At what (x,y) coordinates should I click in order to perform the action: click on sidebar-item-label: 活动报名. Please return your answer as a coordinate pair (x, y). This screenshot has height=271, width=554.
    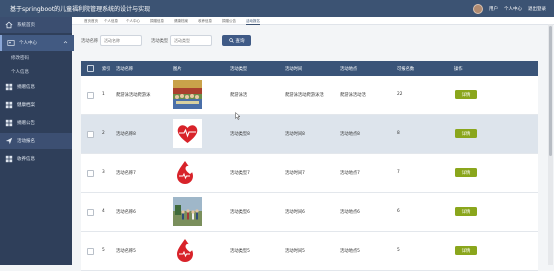
    Looking at the image, I should click on (26, 141).